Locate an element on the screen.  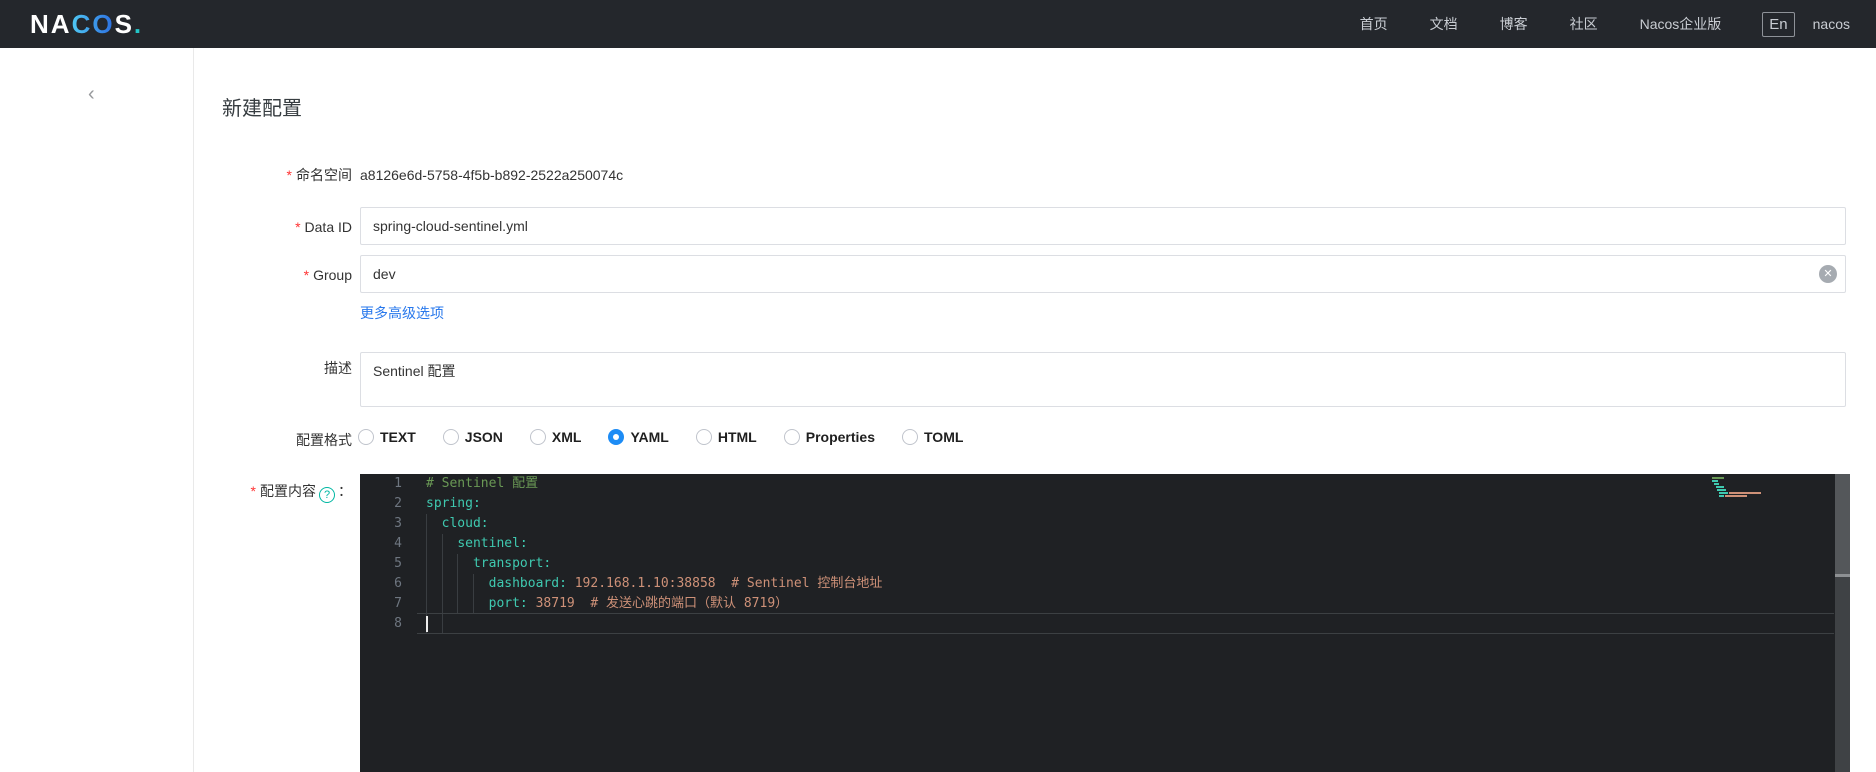
line-number: 7 is located at coordinates (398, 603).